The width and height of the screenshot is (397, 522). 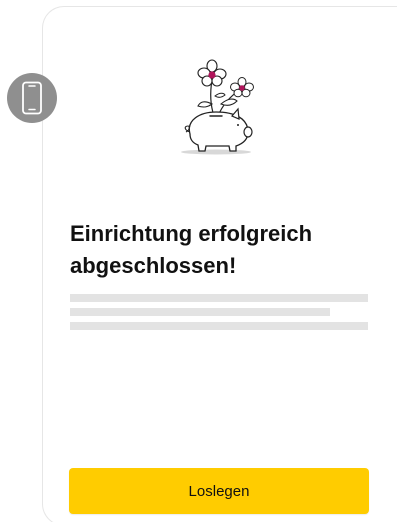 I want to click on title-line-1: Einrichtung erfolgreich, so click(x=191, y=233).